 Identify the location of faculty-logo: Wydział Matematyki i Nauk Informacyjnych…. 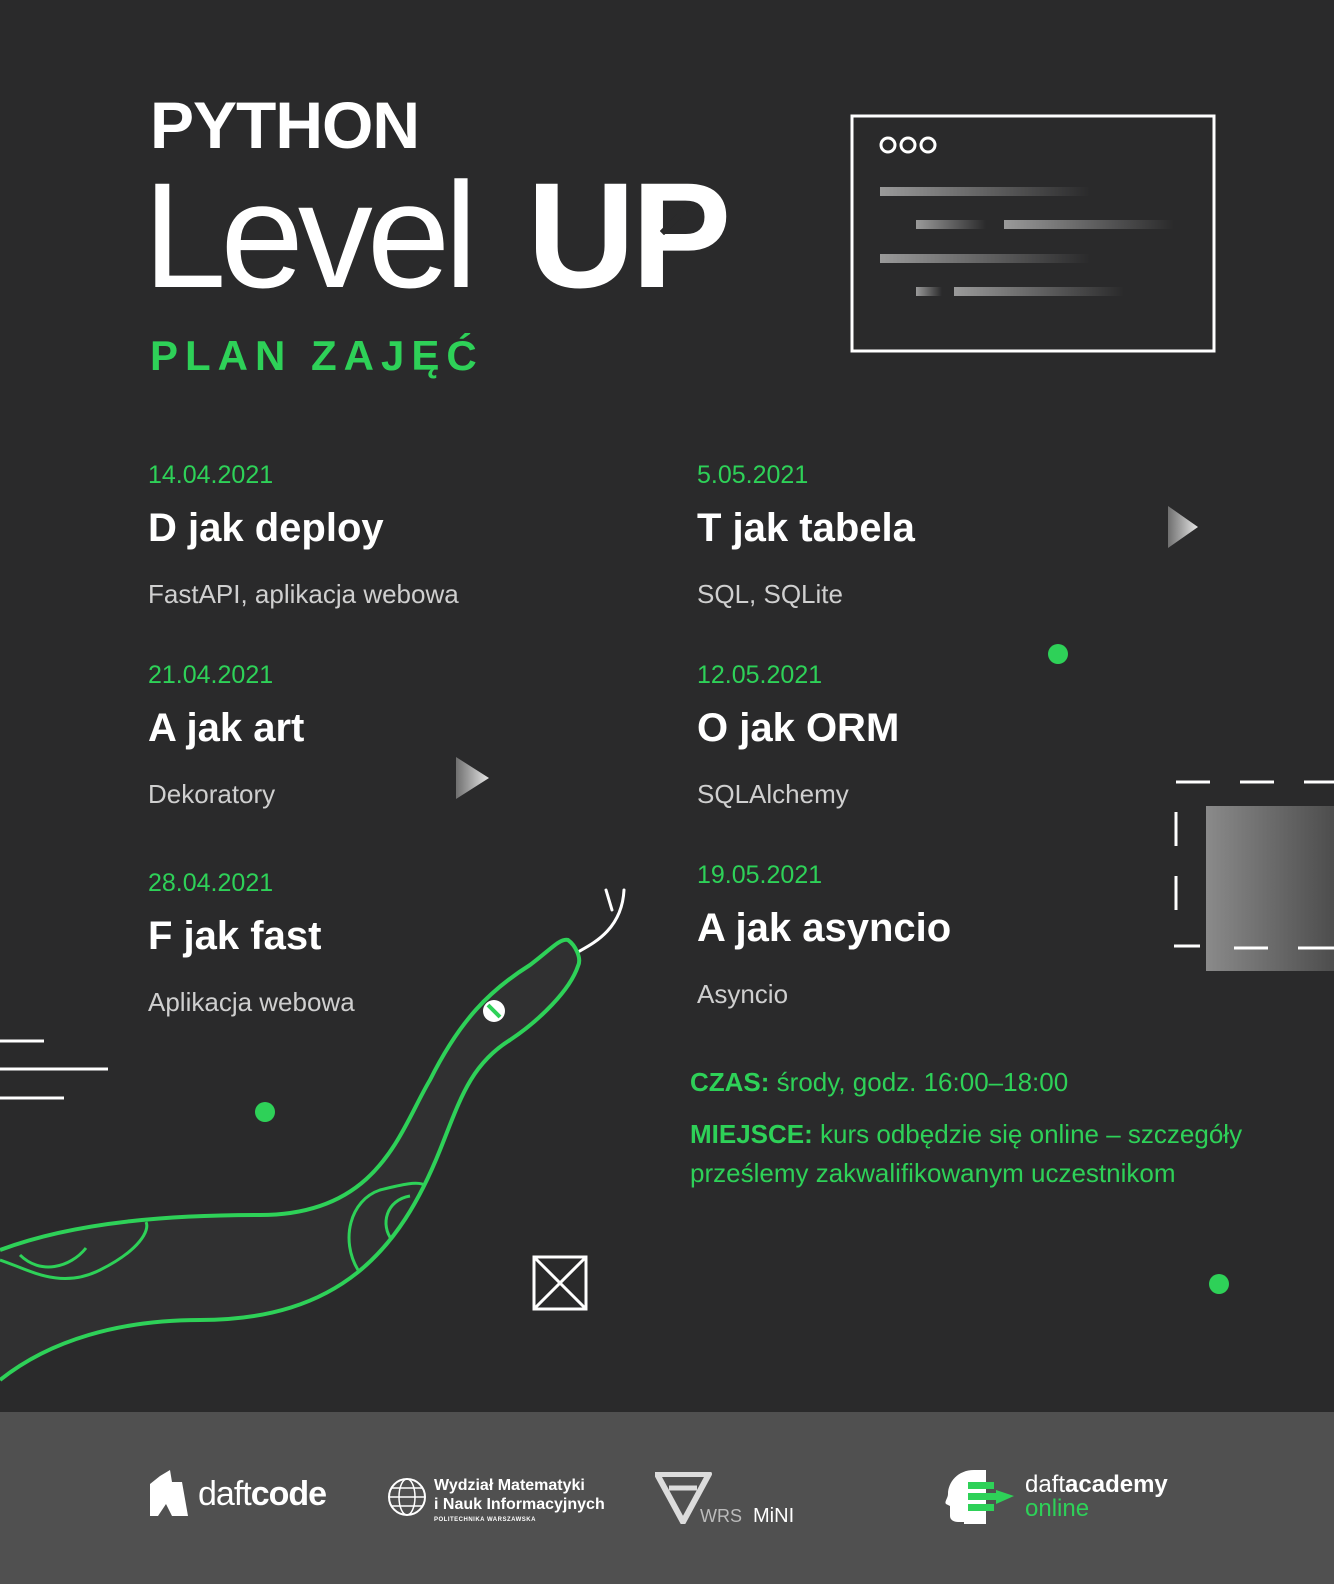
(519, 1501).